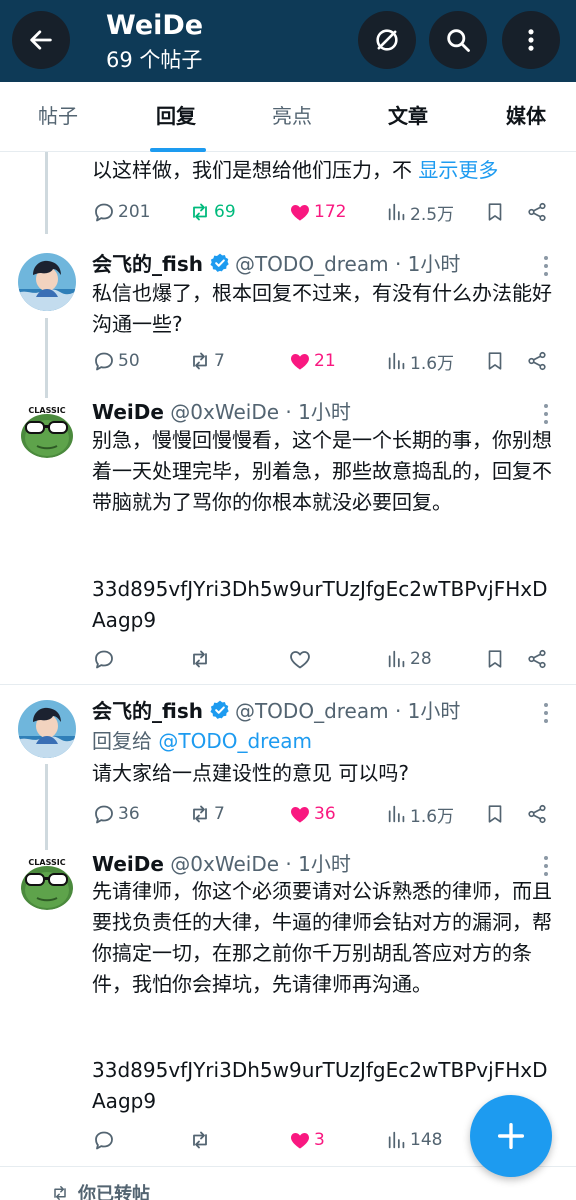 The width and height of the screenshot is (576, 1200). Describe the element at coordinates (317, 212) in the screenshot. I see `like-button: 172` at that location.